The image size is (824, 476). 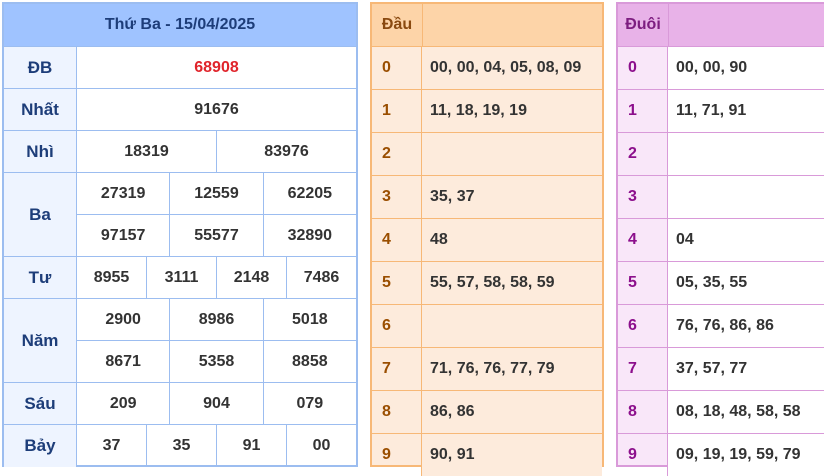 I want to click on prize-row: Nhất 91676, so click(x=180, y=110).